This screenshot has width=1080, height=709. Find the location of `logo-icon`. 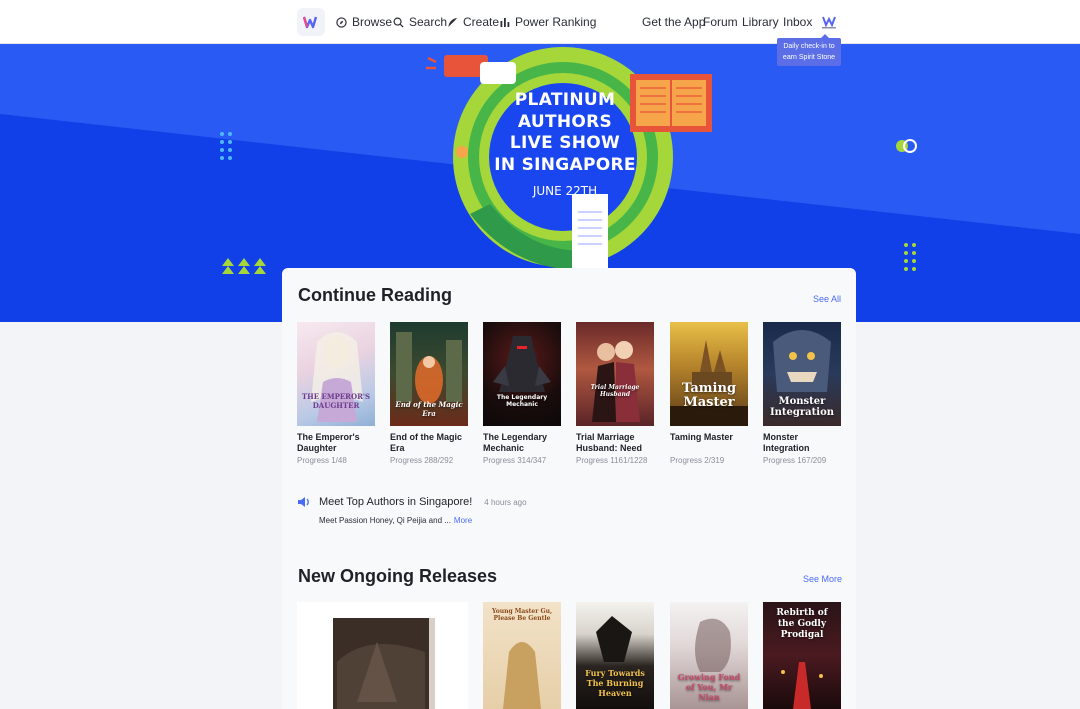

logo-icon is located at coordinates (310, 22).